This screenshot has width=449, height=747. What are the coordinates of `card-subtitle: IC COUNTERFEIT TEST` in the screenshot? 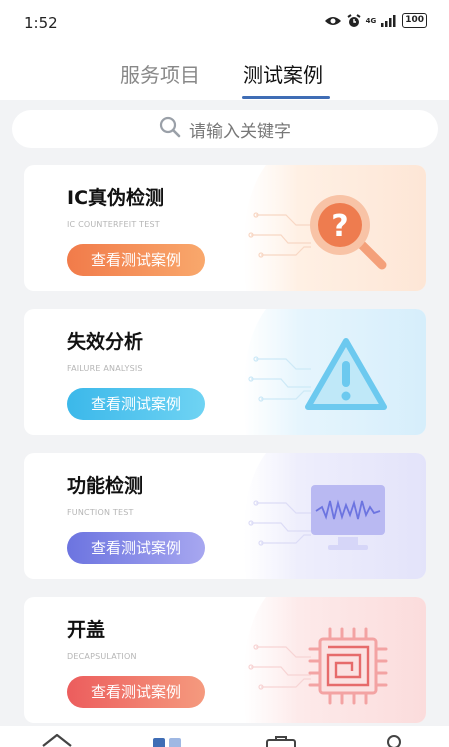 It's located at (113, 224).